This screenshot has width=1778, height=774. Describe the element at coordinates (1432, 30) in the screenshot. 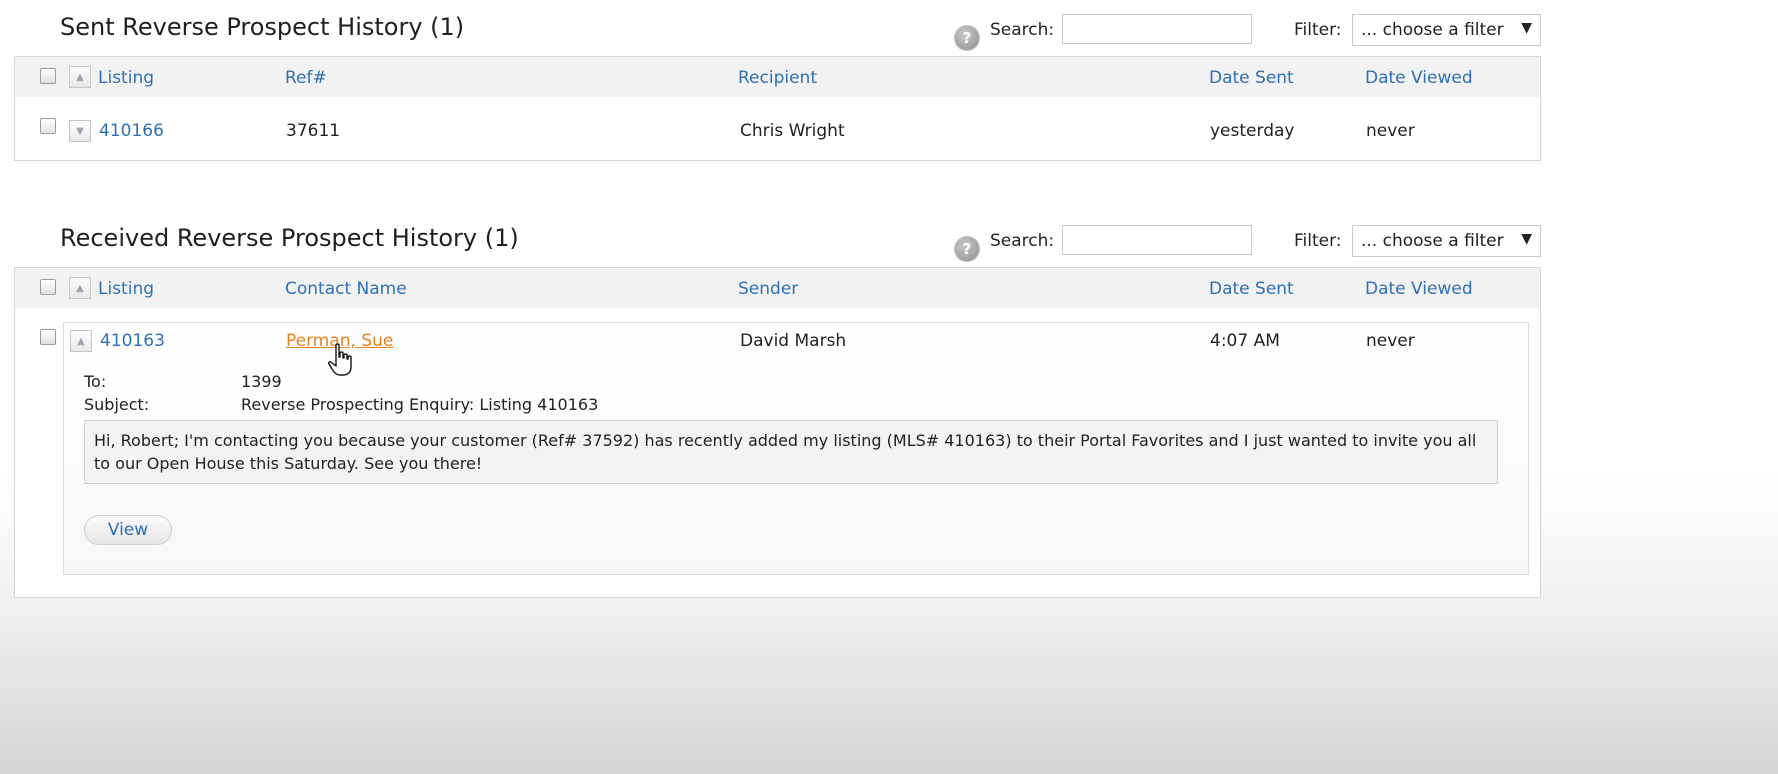

I see `sent-filter-value: ... choose a filter` at that location.